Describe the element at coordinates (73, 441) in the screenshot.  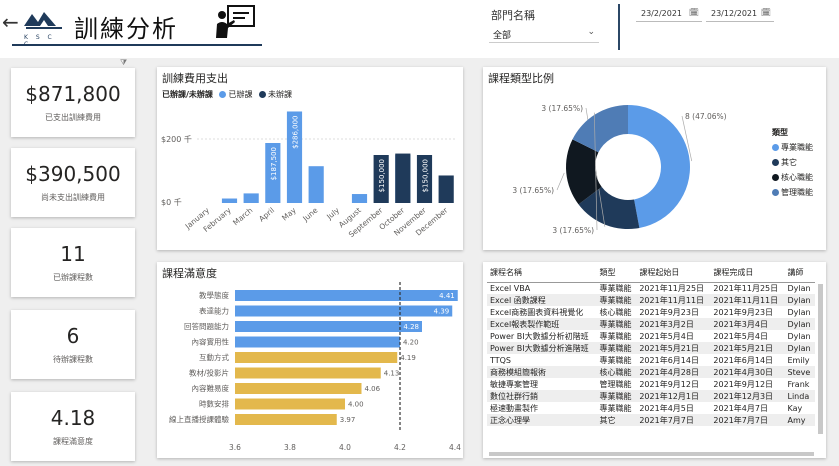
I see `kpi-label: 課程滿意度` at that location.